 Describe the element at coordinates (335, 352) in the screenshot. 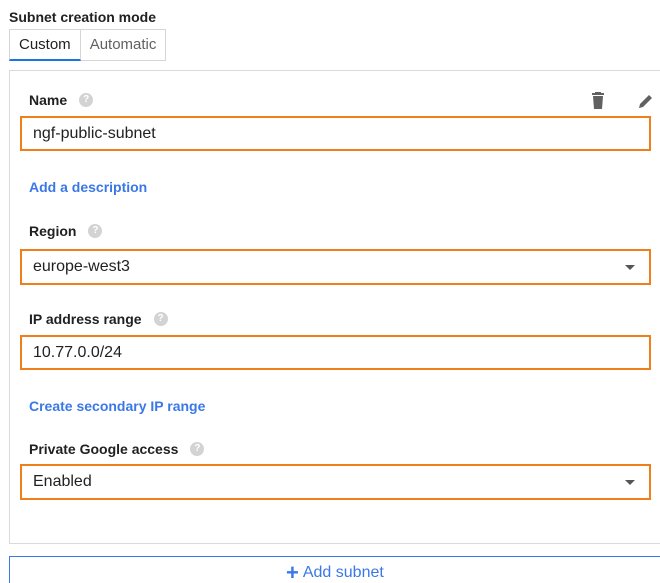

I see `ip-range-input: 10.77.0.0/24` at that location.